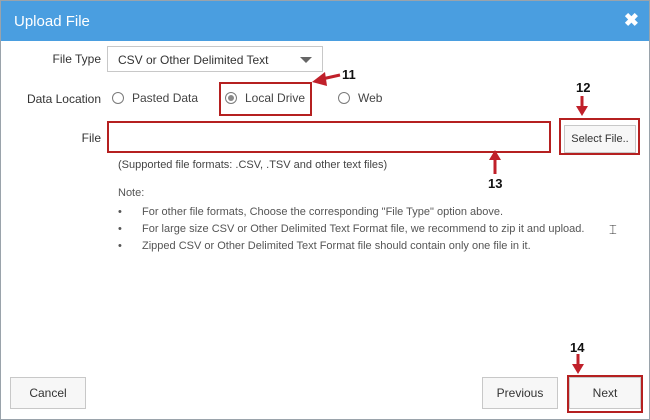 Image resolution: width=650 pixels, height=420 pixels. Describe the element at coordinates (613, 229) in the screenshot. I see `text-cursor-icon: ⌶` at that location.